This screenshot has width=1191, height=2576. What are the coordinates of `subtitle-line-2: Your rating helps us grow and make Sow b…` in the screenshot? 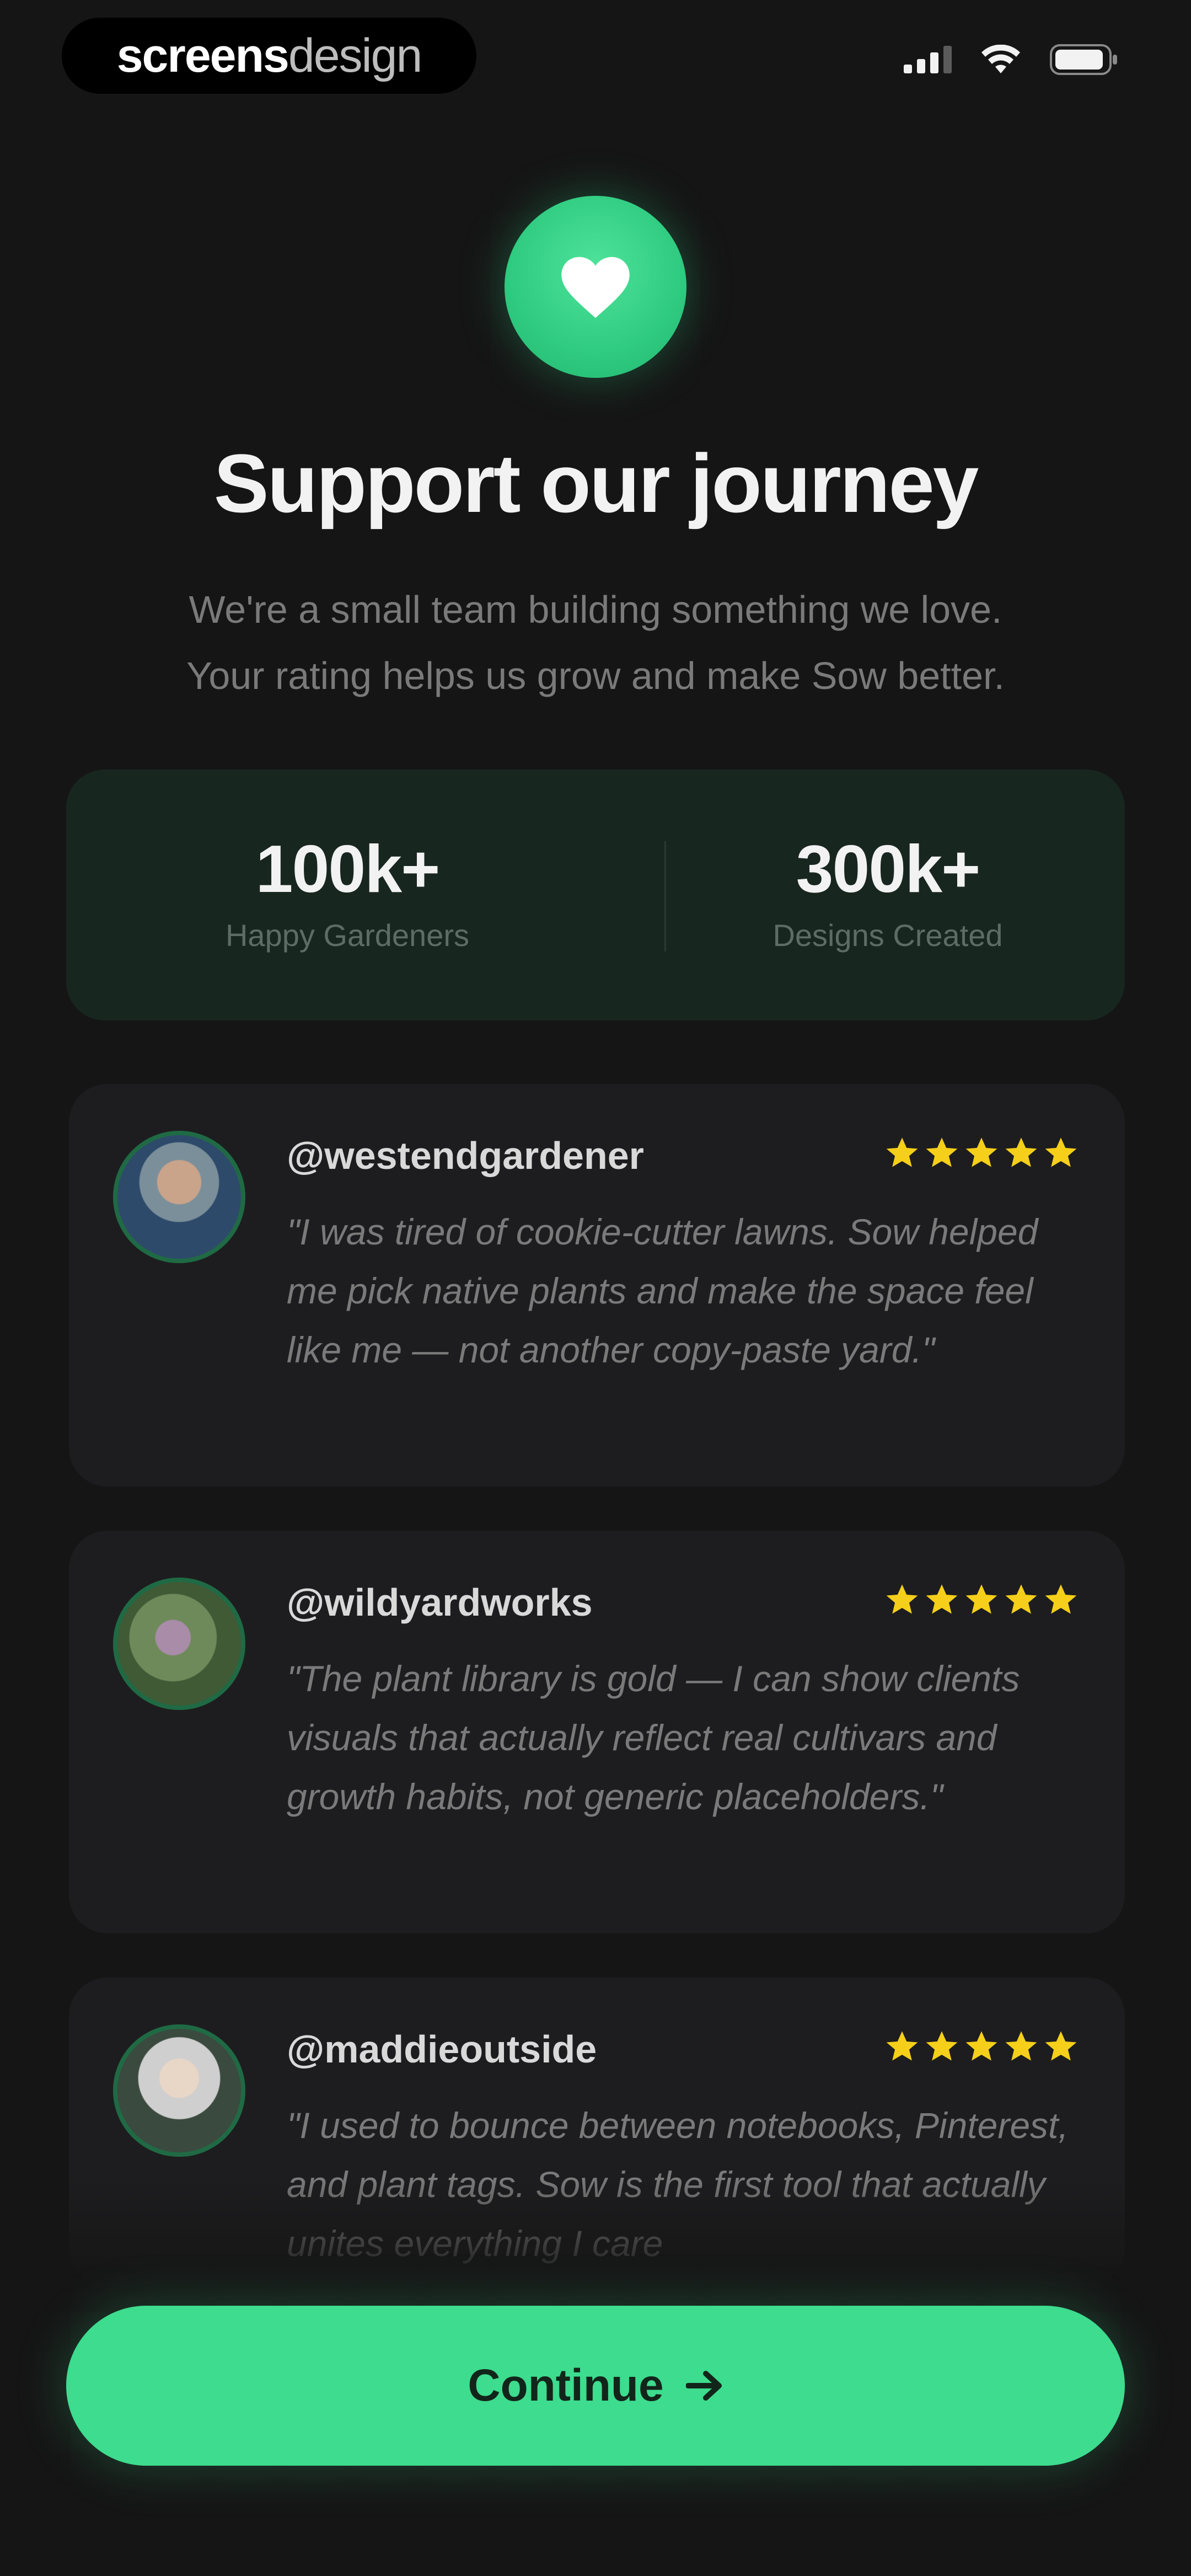 It's located at (595, 675).